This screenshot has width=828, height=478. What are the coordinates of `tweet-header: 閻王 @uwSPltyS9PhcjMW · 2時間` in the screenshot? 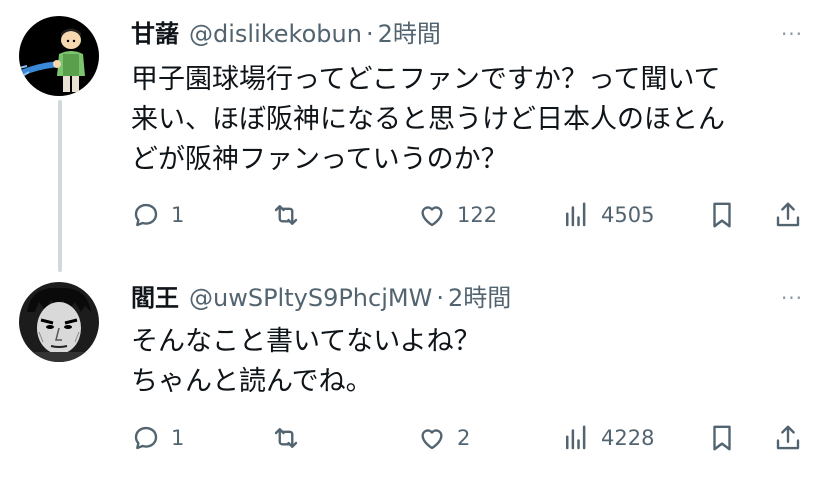 It's located at (449, 298).